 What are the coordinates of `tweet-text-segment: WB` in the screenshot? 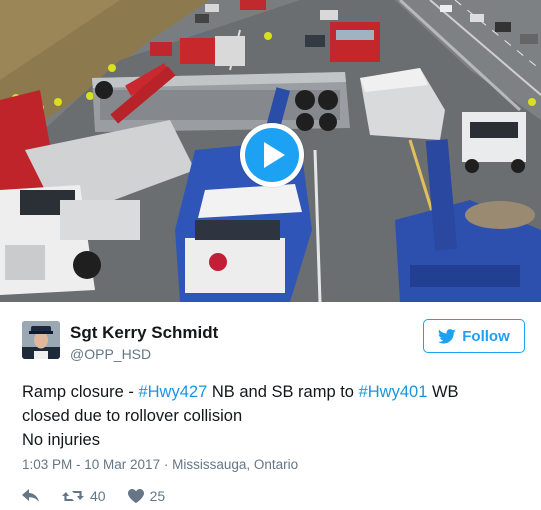 It's located at (443, 392).